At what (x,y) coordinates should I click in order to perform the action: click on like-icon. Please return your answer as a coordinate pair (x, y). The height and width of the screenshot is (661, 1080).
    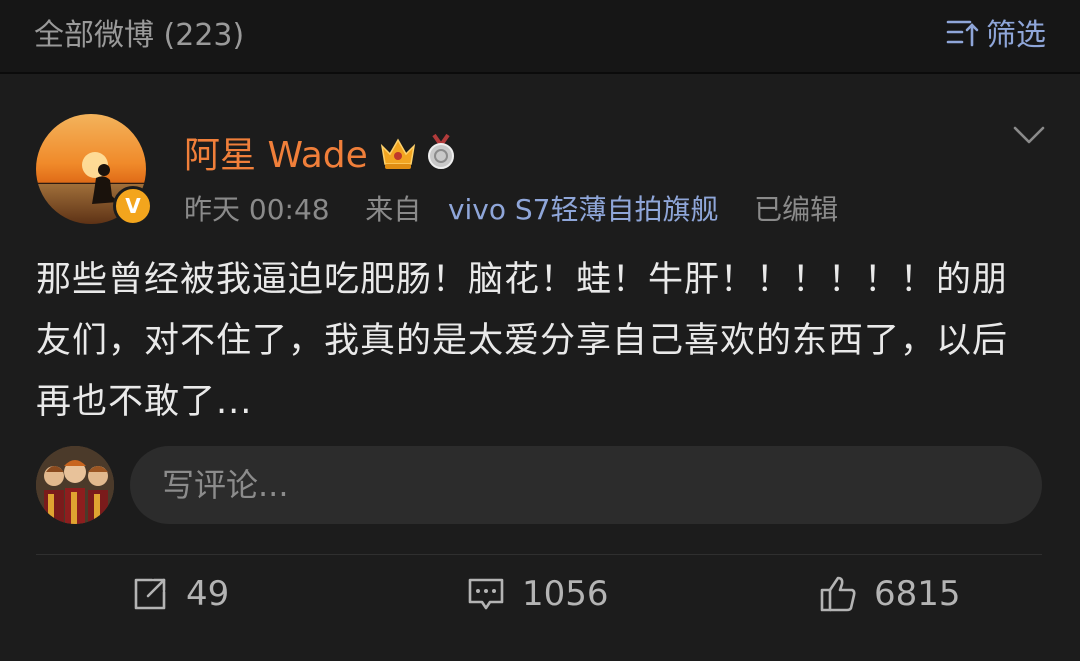
    Looking at the image, I should click on (838, 594).